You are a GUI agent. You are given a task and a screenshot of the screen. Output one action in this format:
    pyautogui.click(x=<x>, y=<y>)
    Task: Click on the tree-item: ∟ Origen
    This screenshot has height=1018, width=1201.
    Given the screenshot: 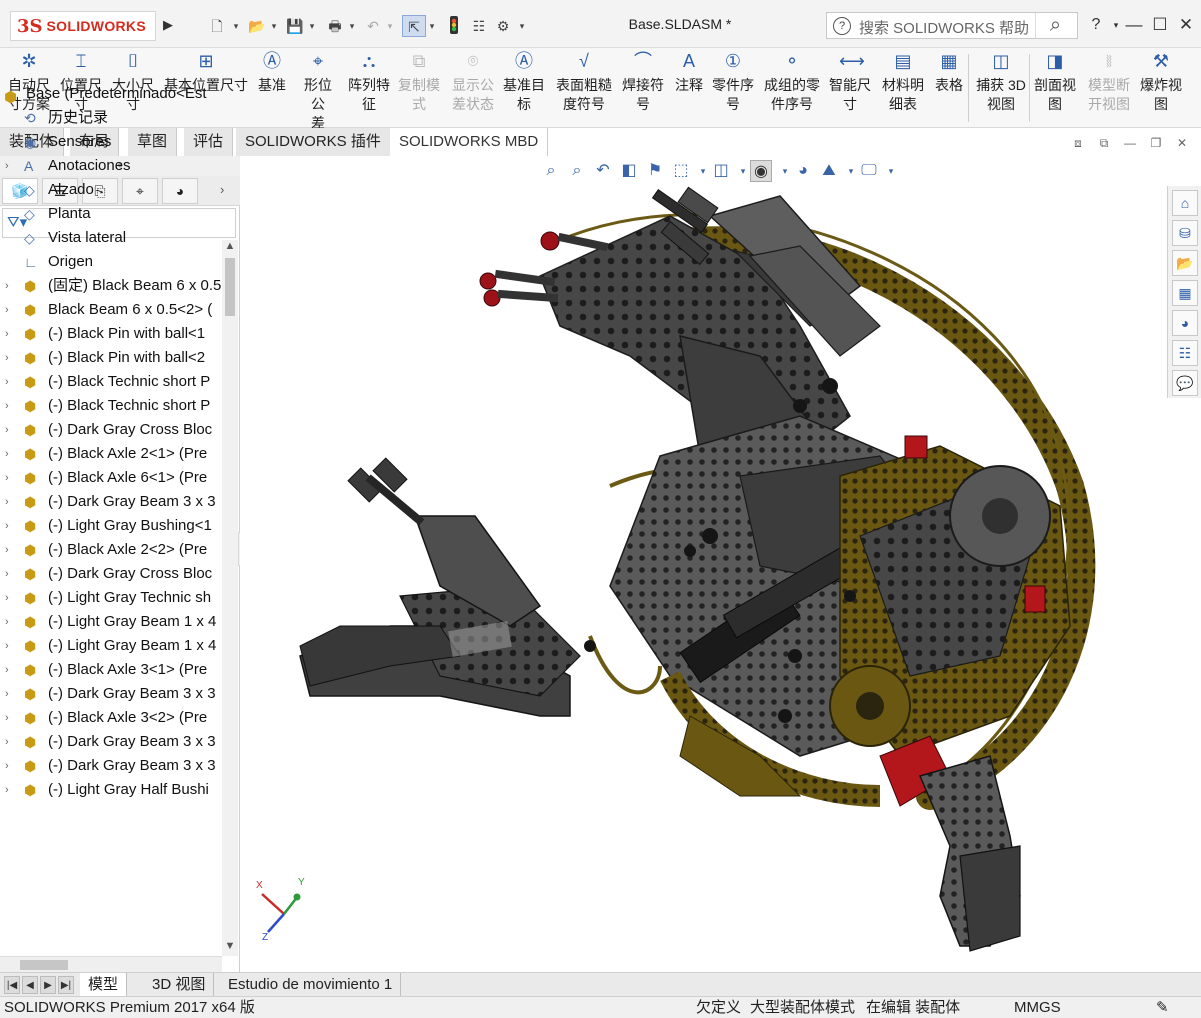 What is the action you would take?
    pyautogui.click(x=111, y=262)
    